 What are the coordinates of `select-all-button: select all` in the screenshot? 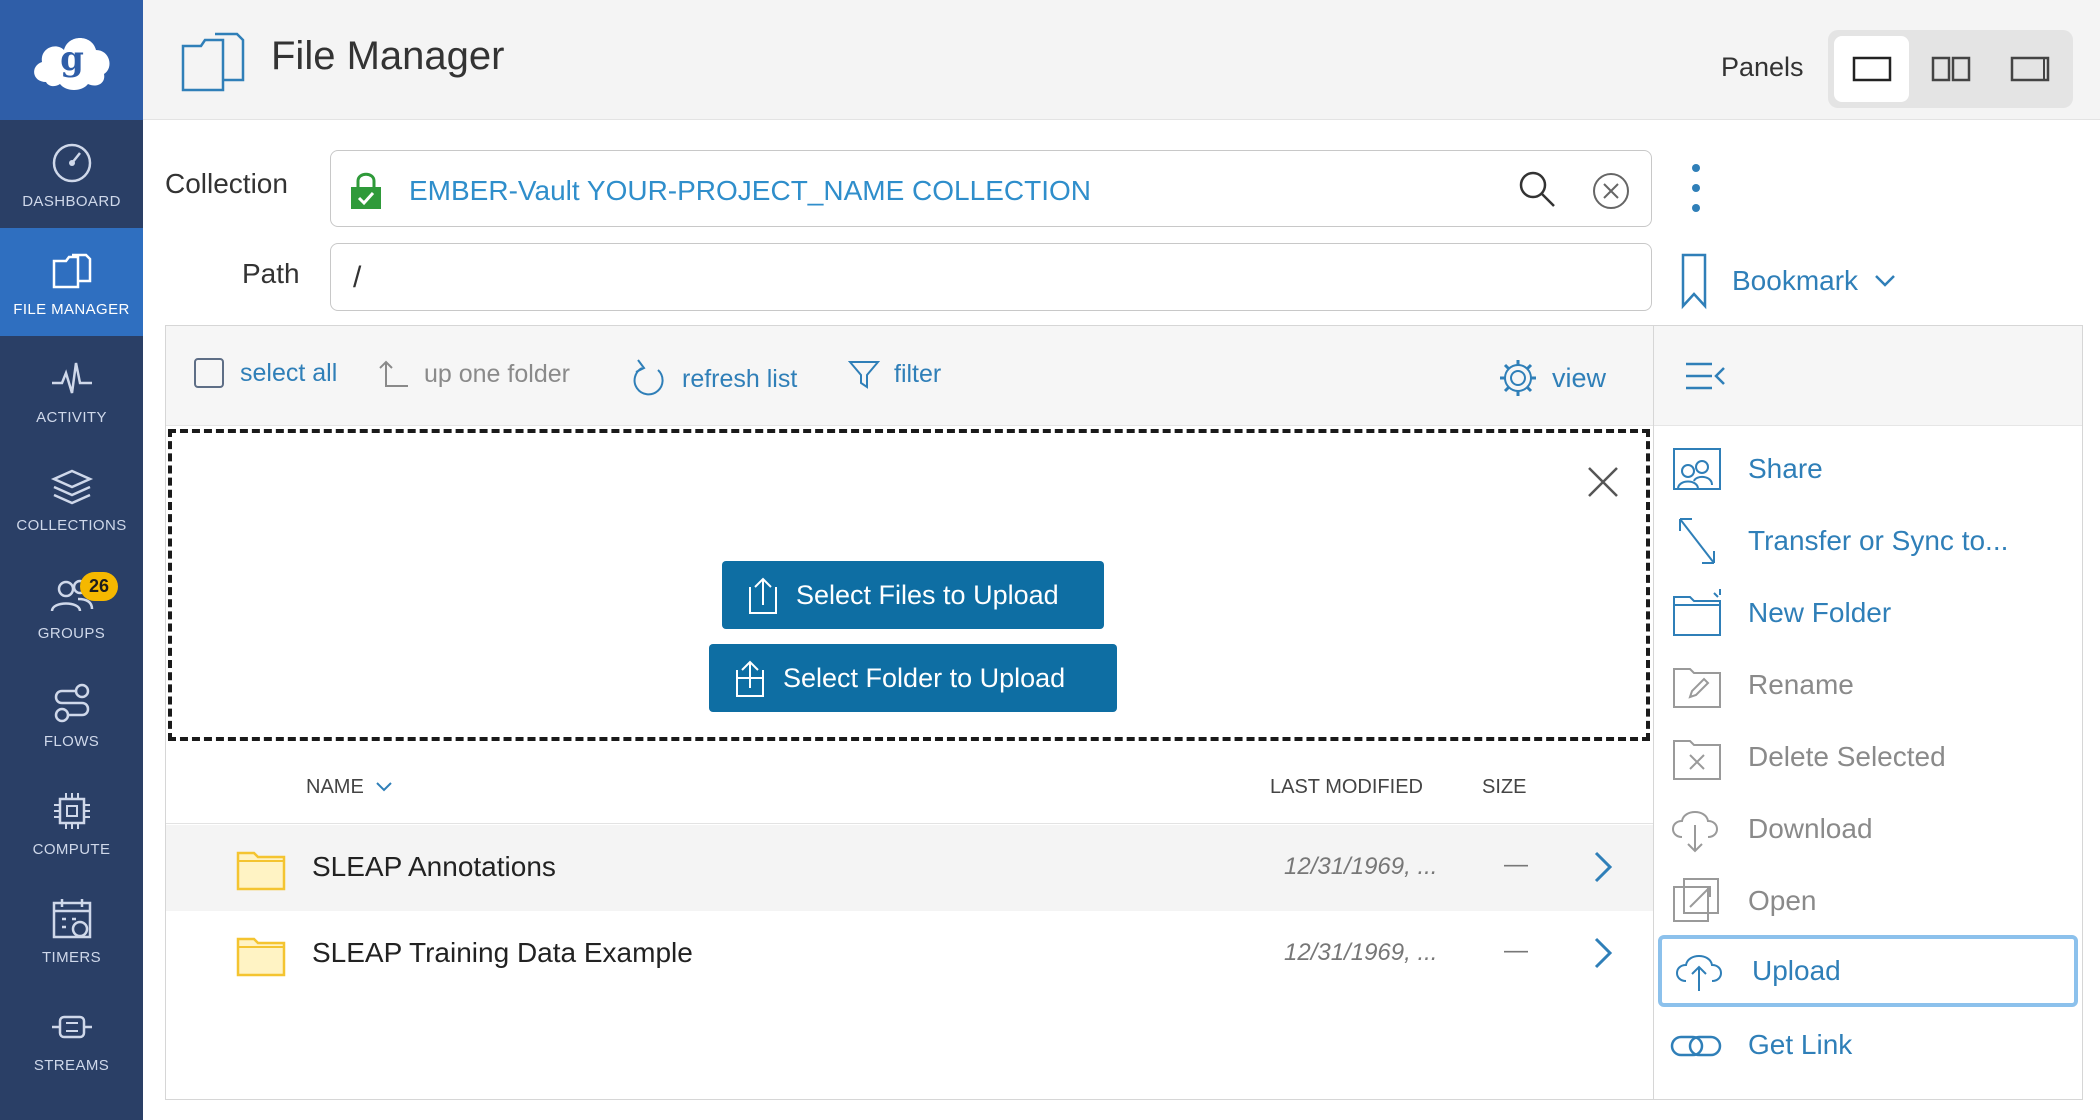 It's located at (265, 373).